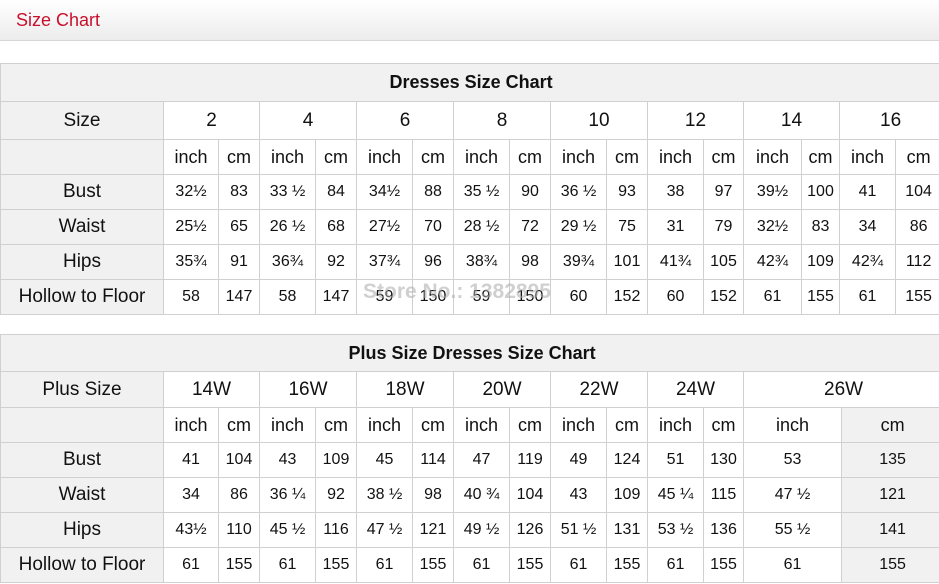  I want to click on measurement-value: 98, so click(433, 495).